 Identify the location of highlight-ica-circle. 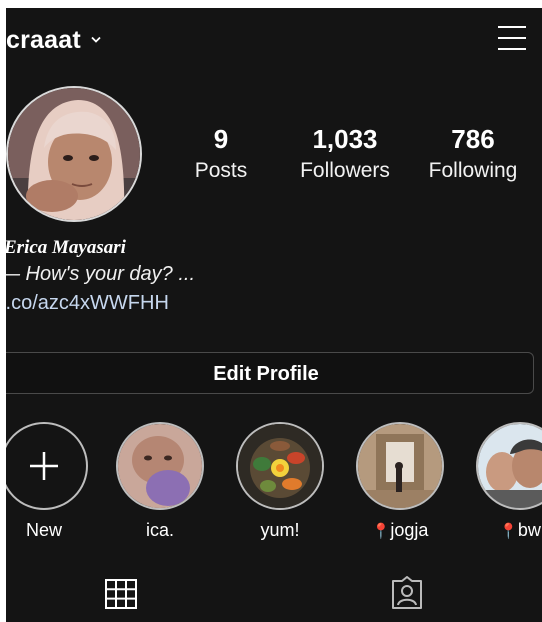
(160, 466).